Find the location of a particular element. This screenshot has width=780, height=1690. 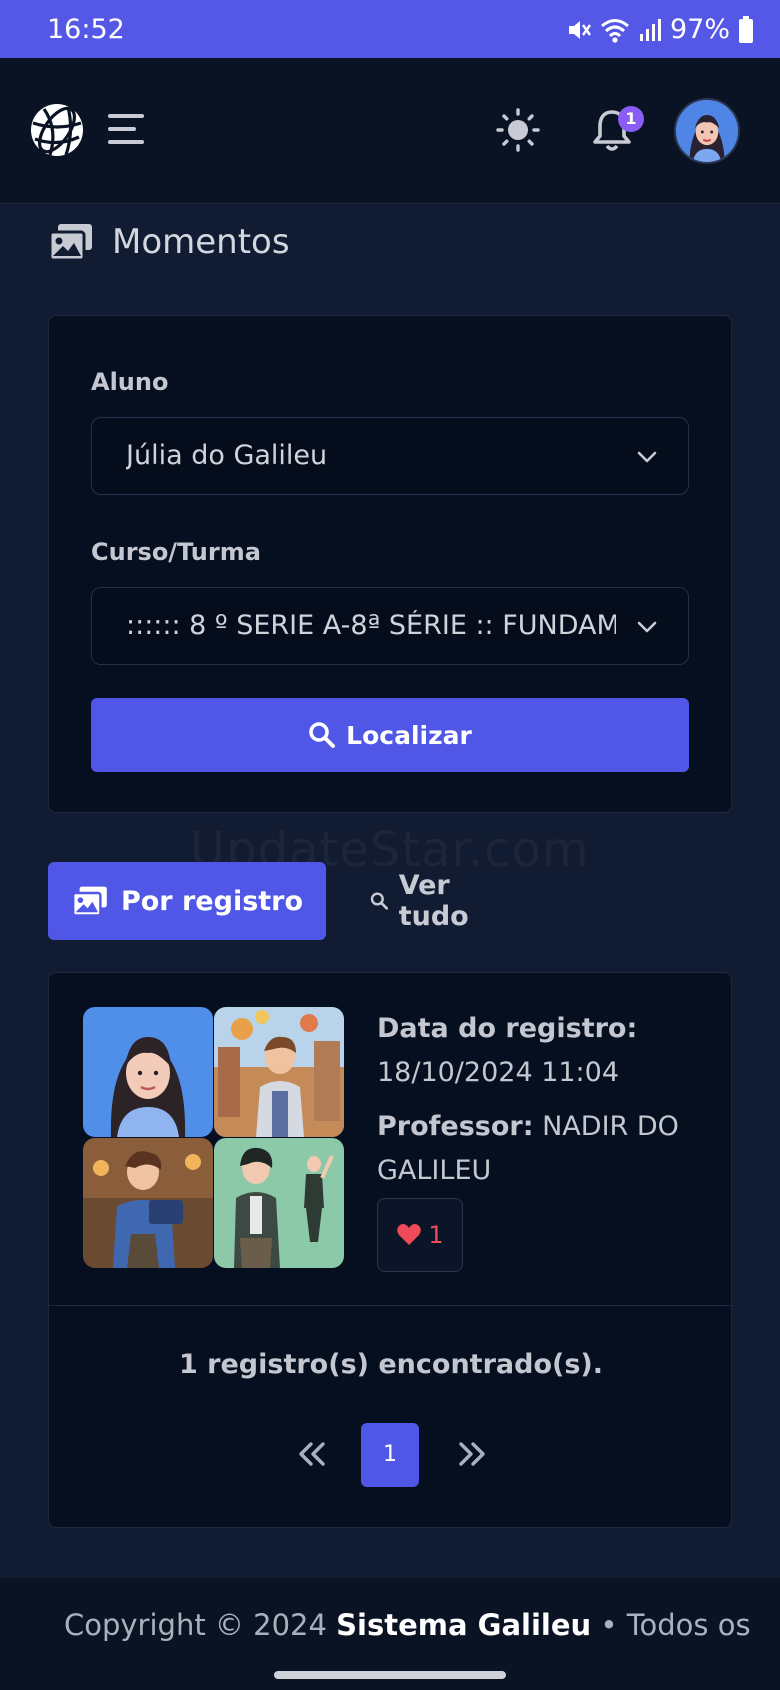

theme-toggle-sun-icon is located at coordinates (518, 130).